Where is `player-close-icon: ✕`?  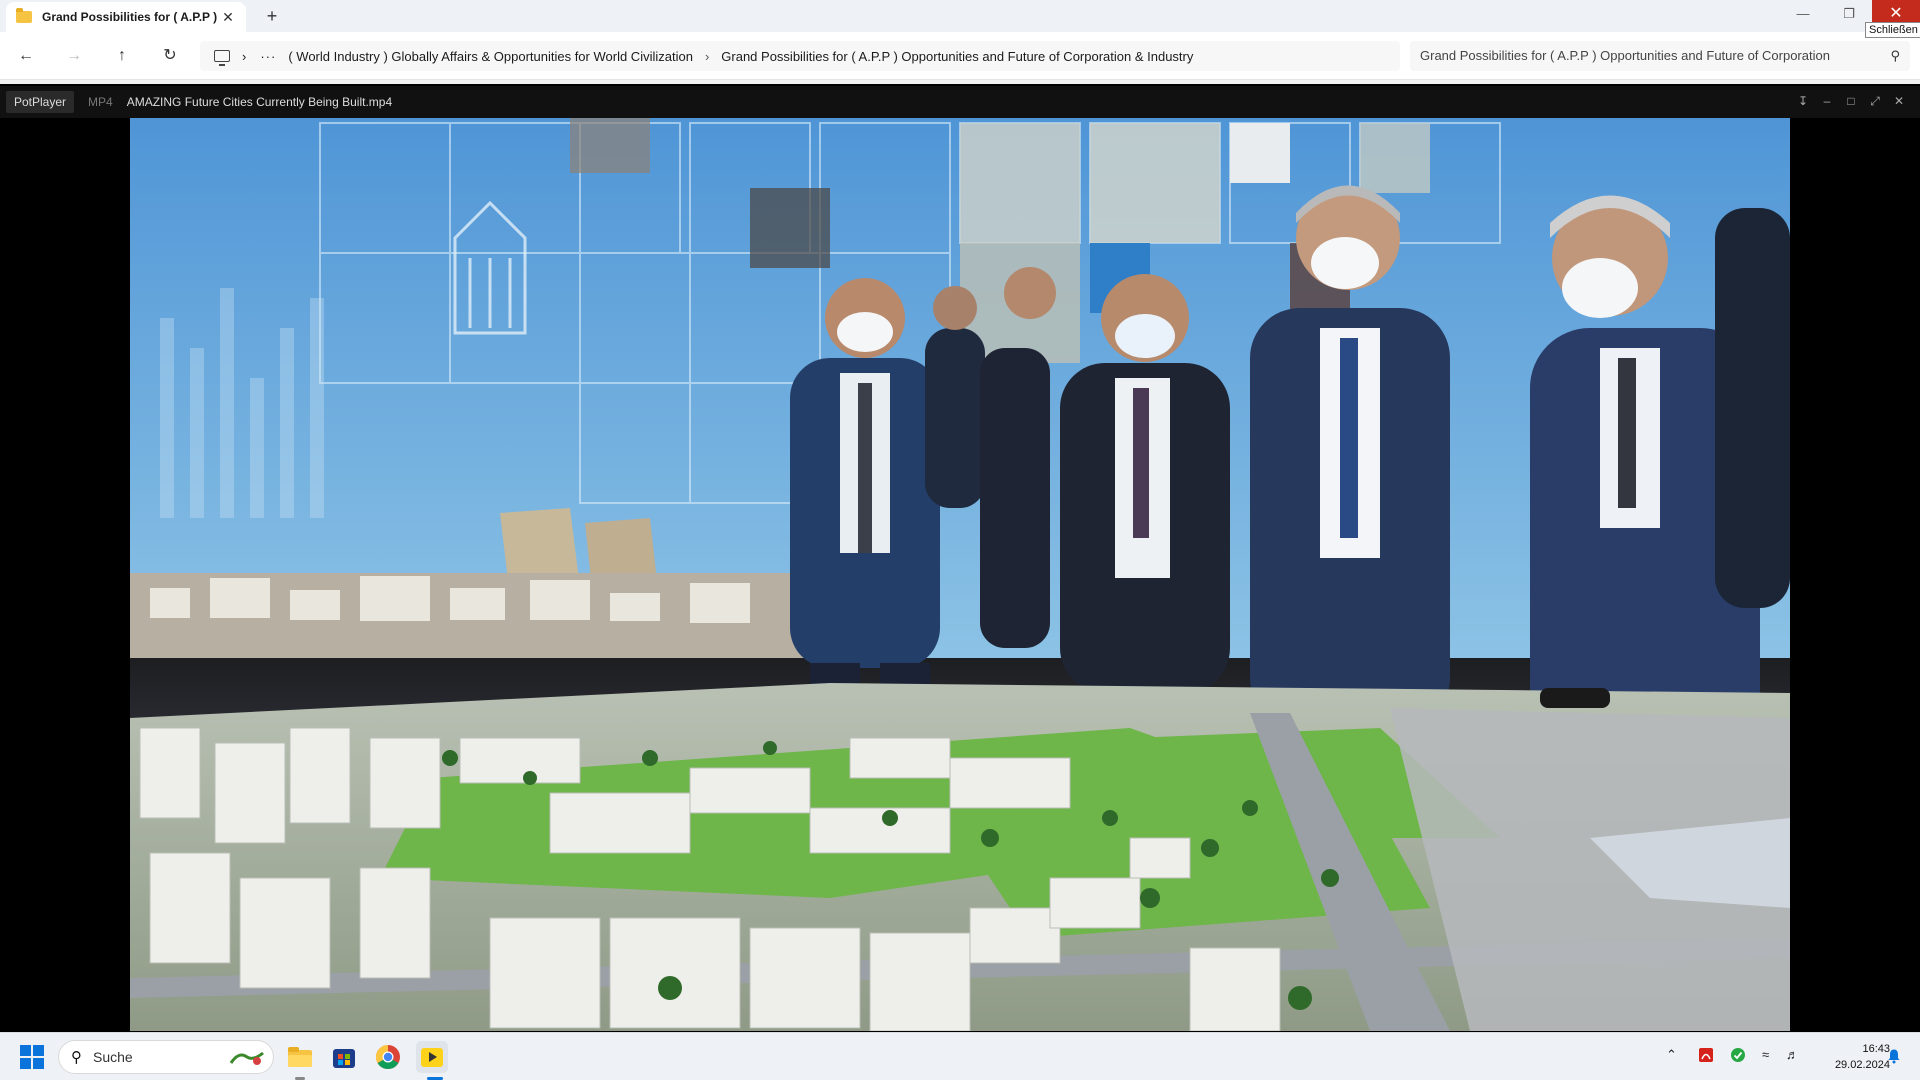
player-close-icon: ✕ is located at coordinates (1899, 101).